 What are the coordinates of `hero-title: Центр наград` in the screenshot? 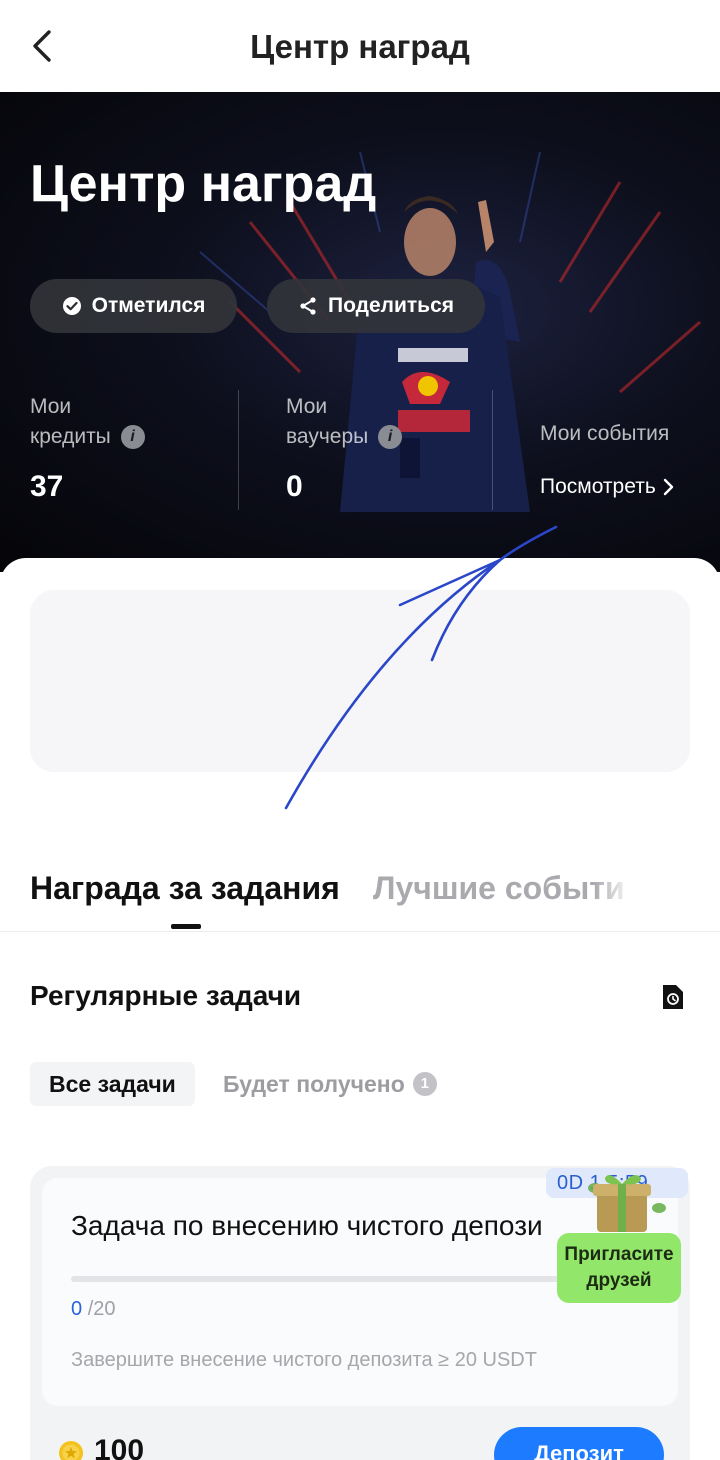 It's located at (203, 184).